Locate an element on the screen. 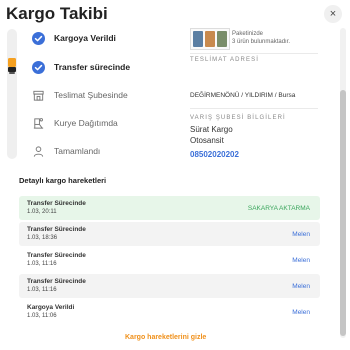  history-row: Kargoya Verildi 1.03, 11:06 Melen is located at coordinates (169, 312).